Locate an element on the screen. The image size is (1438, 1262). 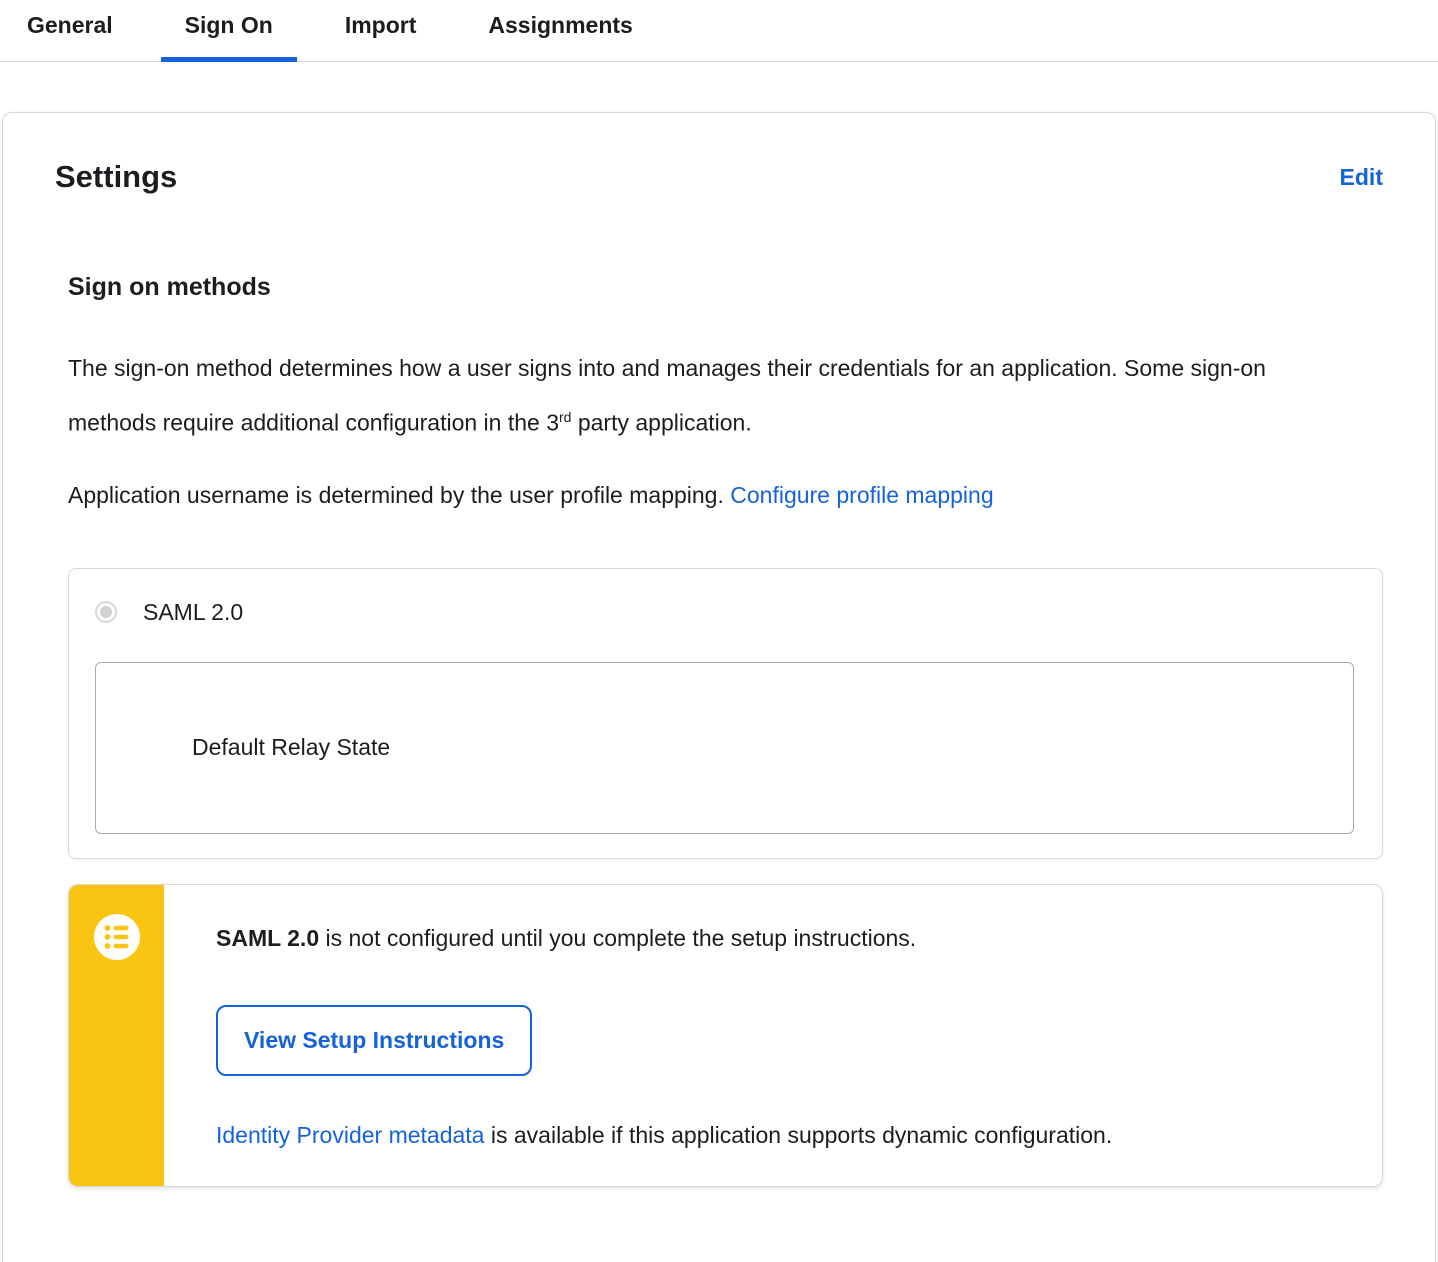
saml-radio-button is located at coordinates (106, 612).